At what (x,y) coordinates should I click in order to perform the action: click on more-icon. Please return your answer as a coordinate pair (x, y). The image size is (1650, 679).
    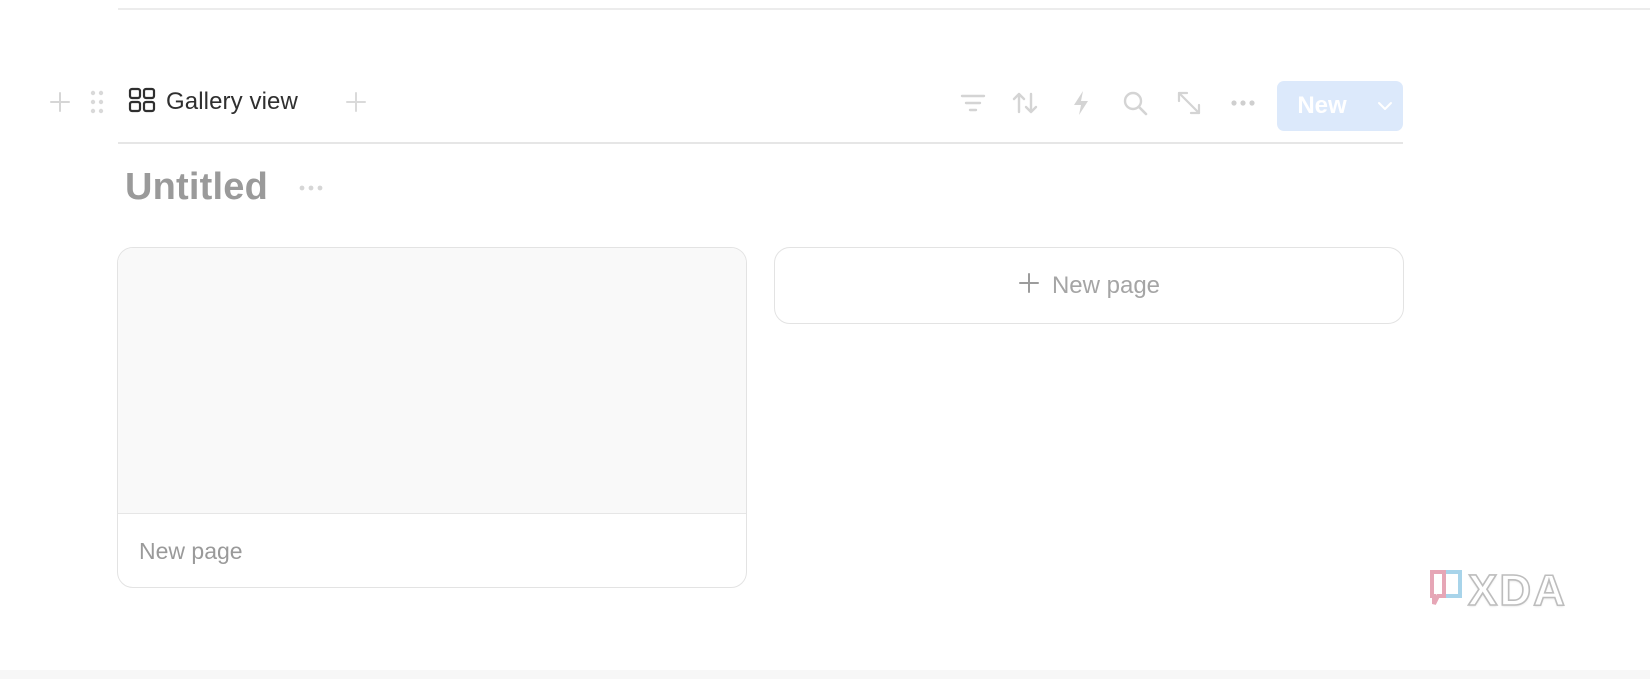
    Looking at the image, I should click on (1243, 103).